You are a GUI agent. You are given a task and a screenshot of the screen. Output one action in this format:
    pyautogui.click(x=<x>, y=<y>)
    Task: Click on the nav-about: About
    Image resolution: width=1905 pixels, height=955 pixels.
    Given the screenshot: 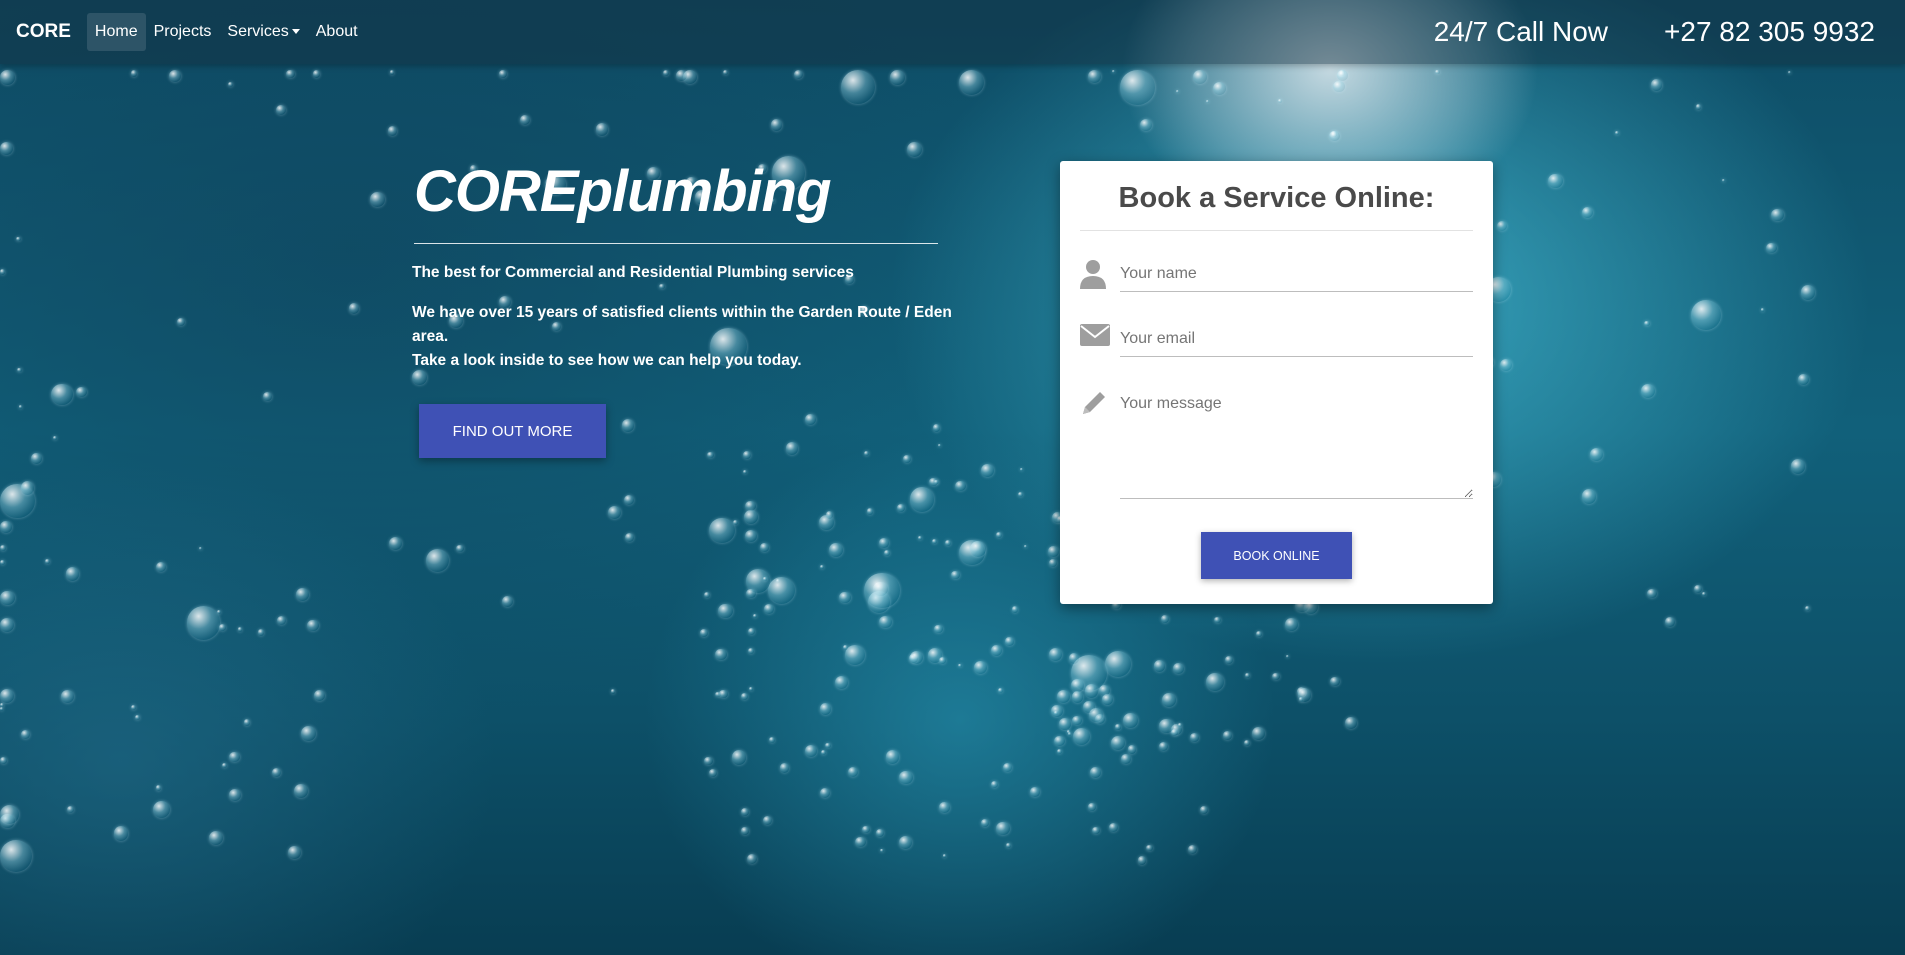 What is the action you would take?
    pyautogui.click(x=337, y=32)
    